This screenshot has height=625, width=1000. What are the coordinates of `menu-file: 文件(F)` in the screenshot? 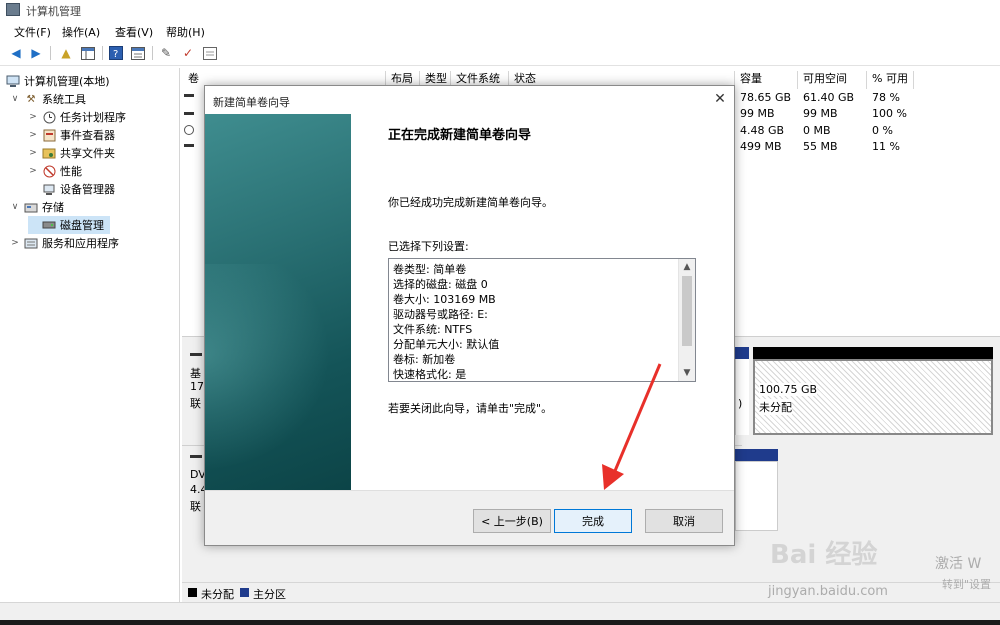 It's located at (32, 32).